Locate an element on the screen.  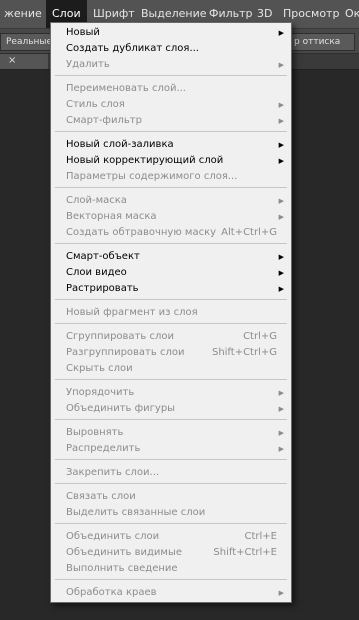
proof-colors-control: р оттиска is located at coordinates (322, 42).